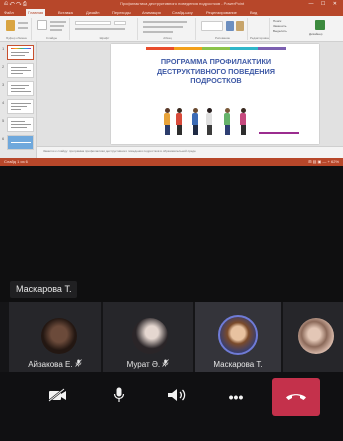 The height and width of the screenshot is (441, 343). I want to click on ribbon-tab-insert: Вставка, so click(65, 12).